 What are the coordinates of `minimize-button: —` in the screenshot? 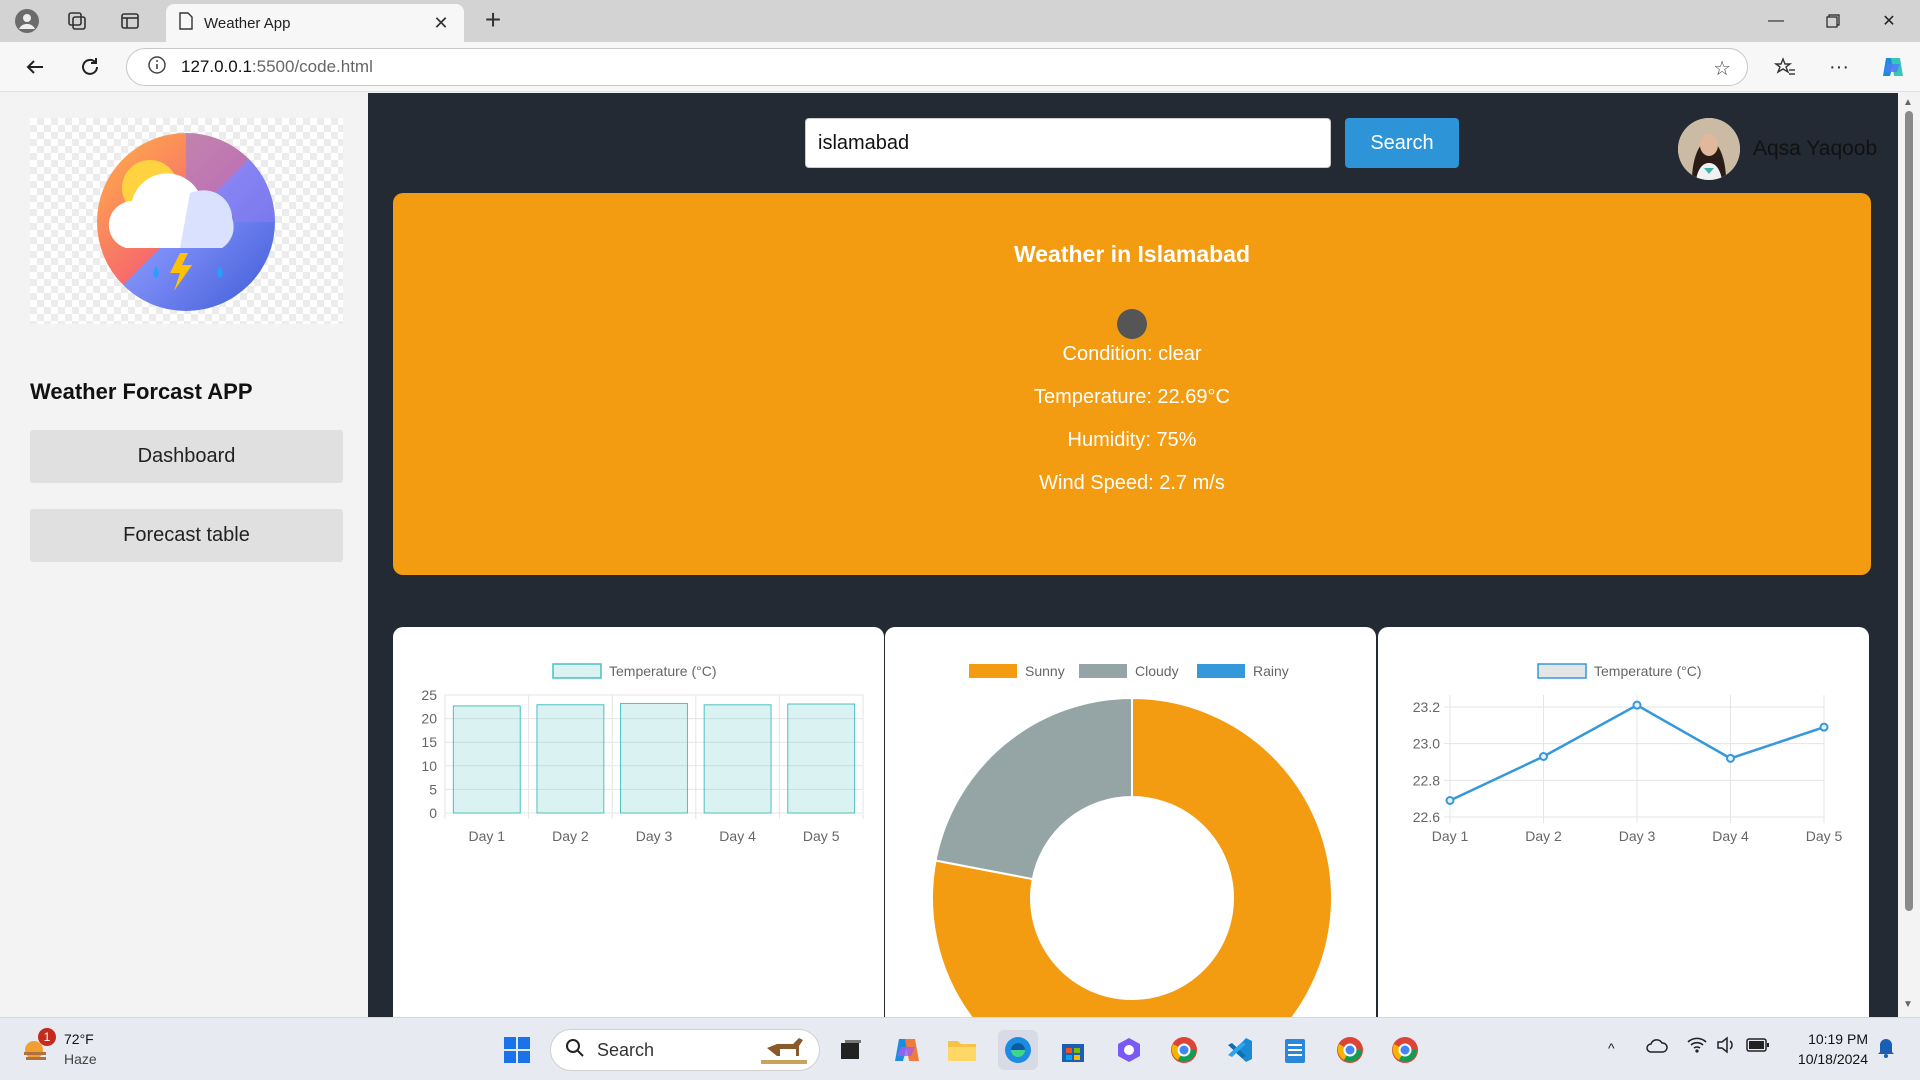 It's located at (1776, 21).